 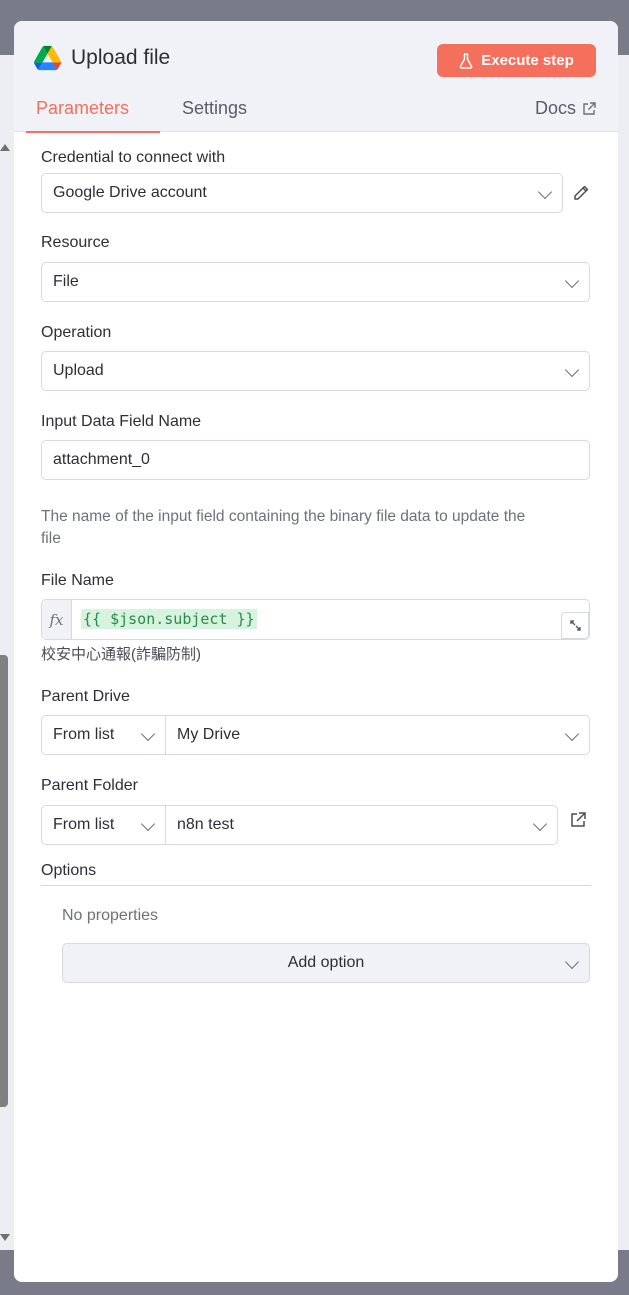 I want to click on edit-credential-button, so click(x=581, y=193).